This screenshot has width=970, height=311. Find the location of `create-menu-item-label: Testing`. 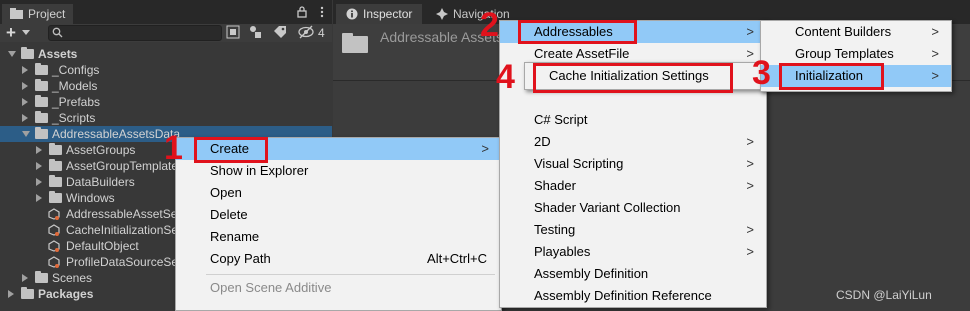

create-menu-item-label: Testing is located at coordinates (555, 229).